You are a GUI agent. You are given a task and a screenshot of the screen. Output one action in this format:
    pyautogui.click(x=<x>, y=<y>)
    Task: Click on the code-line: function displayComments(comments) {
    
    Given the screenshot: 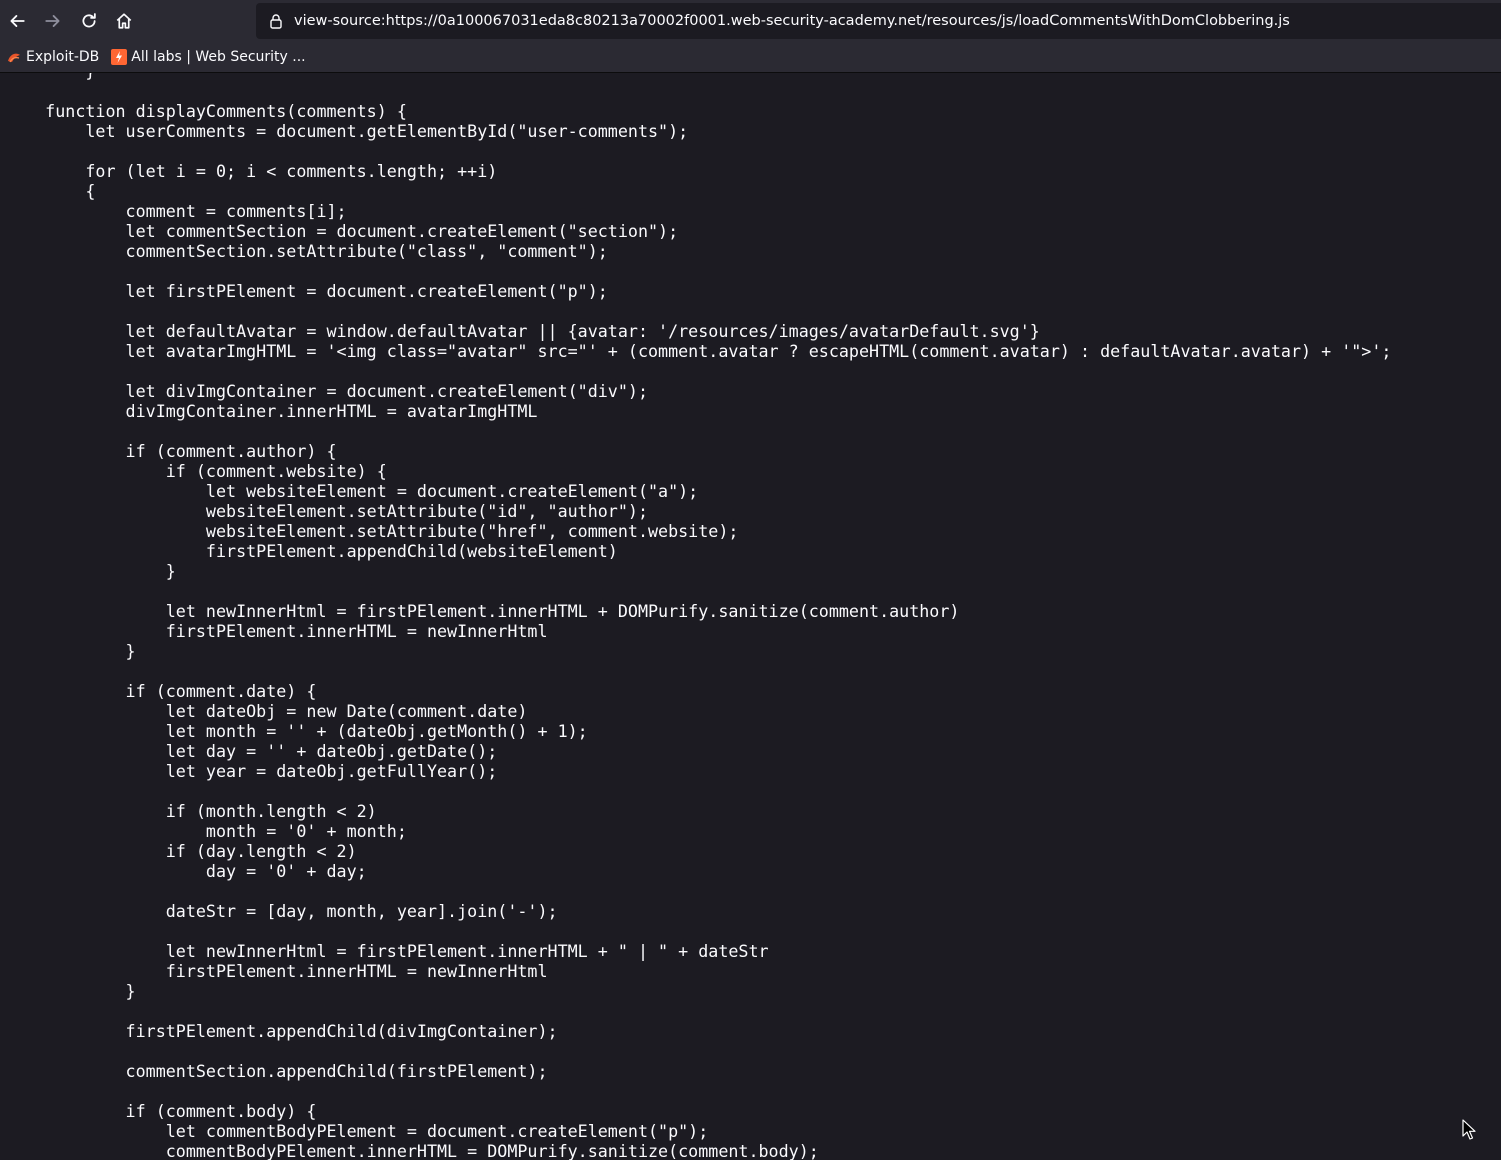 What is the action you would take?
    pyautogui.click(x=206, y=111)
    